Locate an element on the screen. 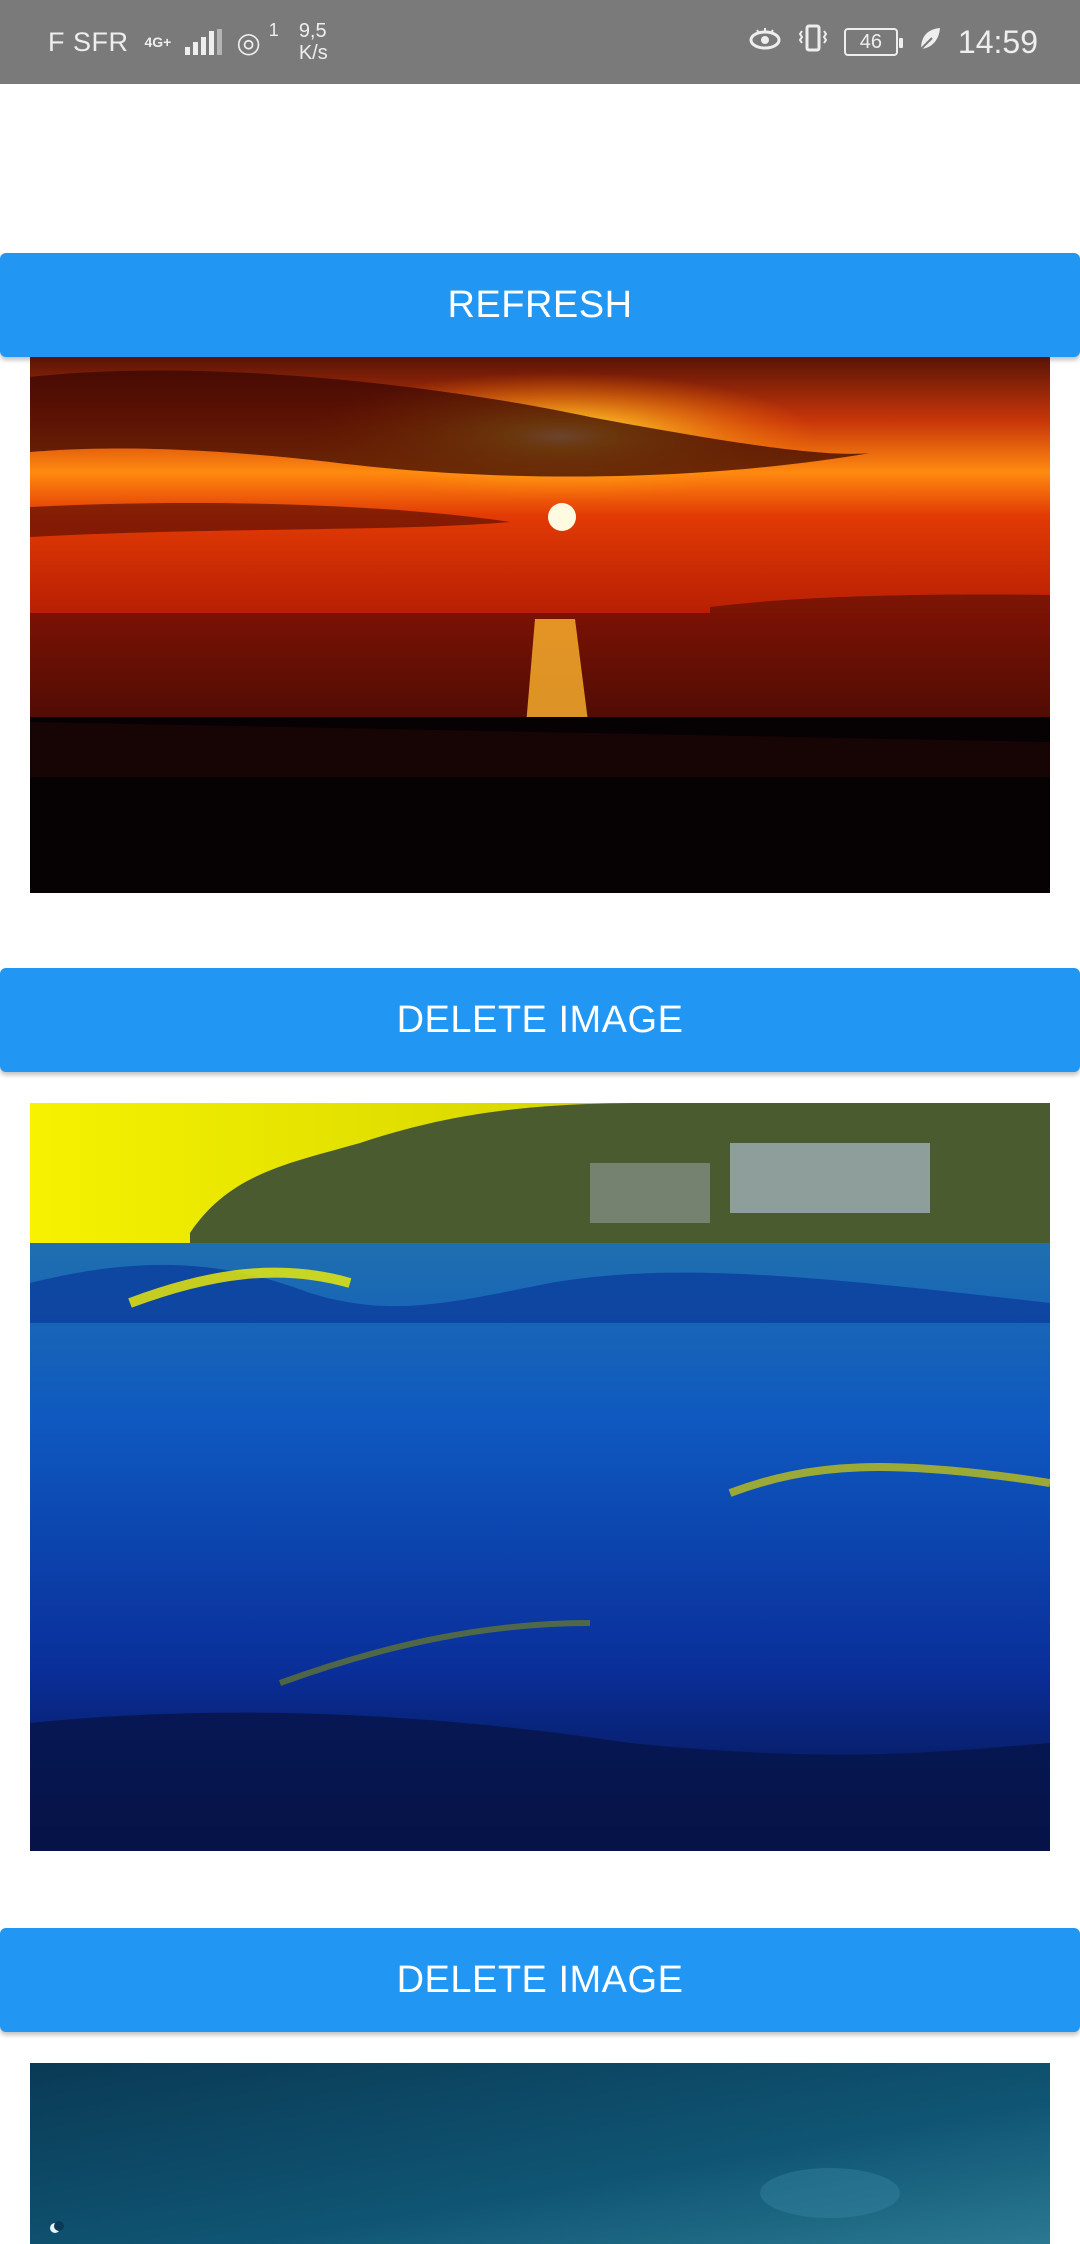  network-type-label: 4G+ is located at coordinates (158, 42).